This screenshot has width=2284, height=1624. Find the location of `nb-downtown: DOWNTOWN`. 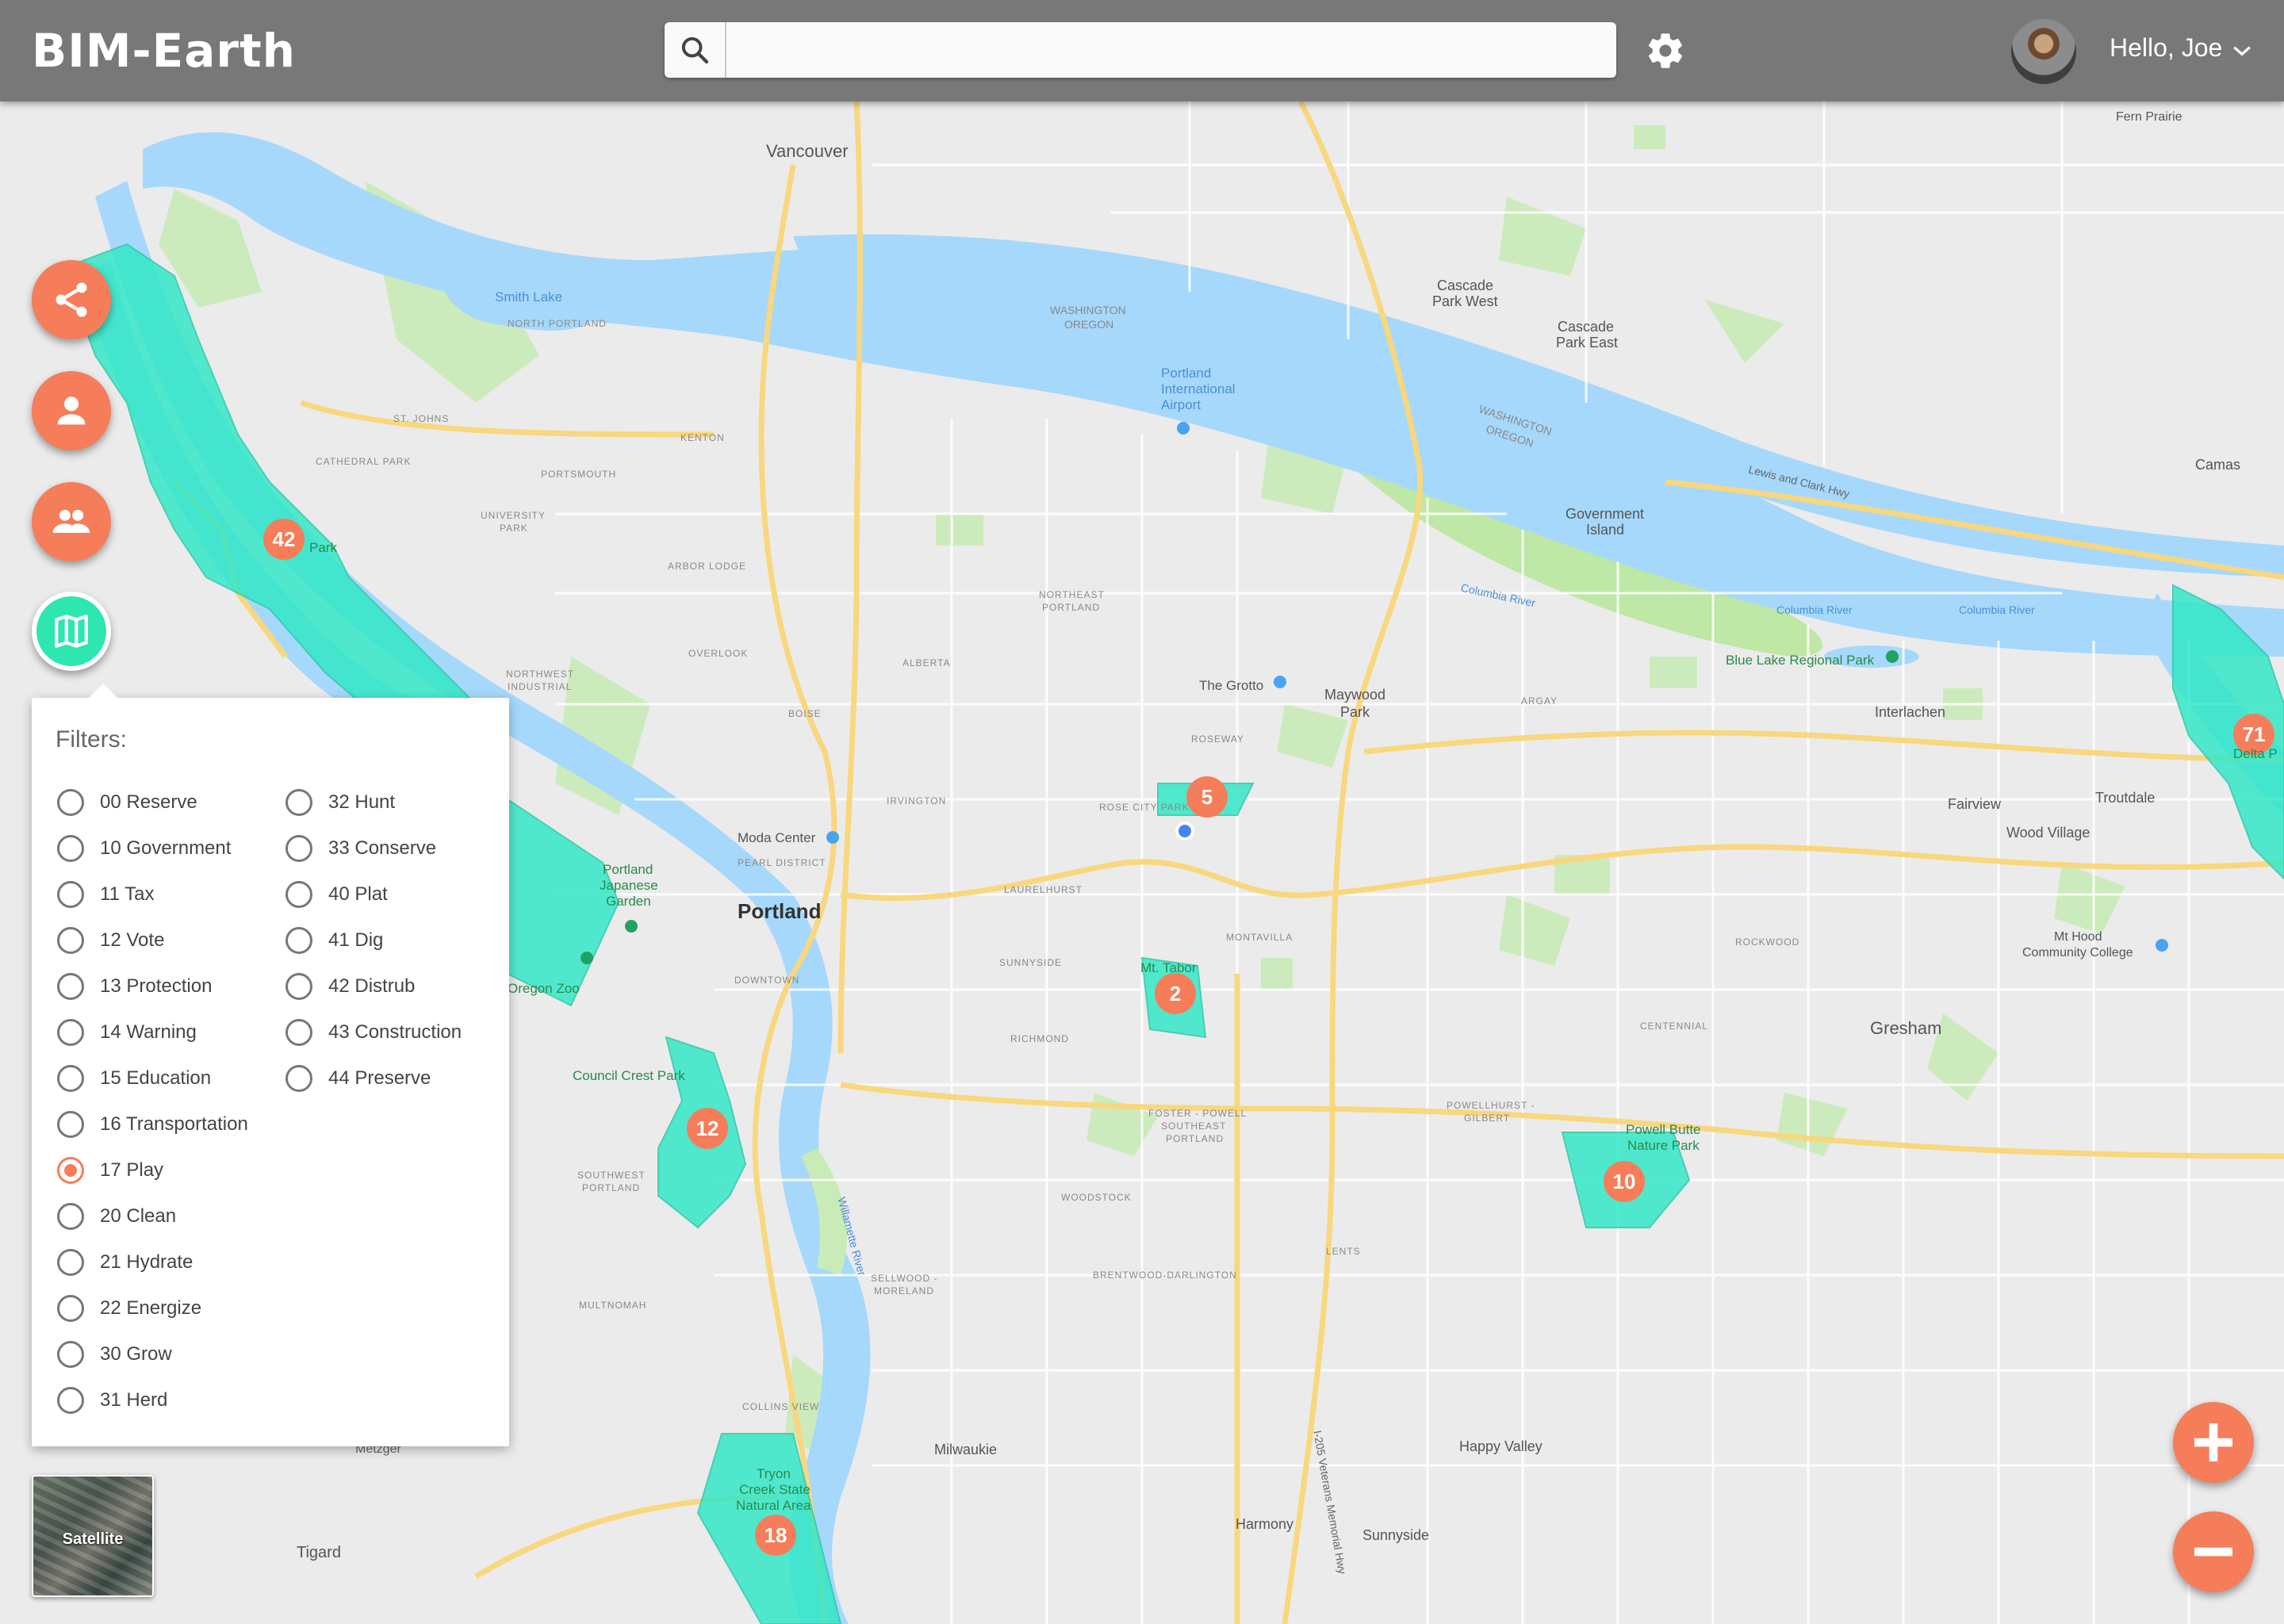

nb-downtown: DOWNTOWN is located at coordinates (766, 980).